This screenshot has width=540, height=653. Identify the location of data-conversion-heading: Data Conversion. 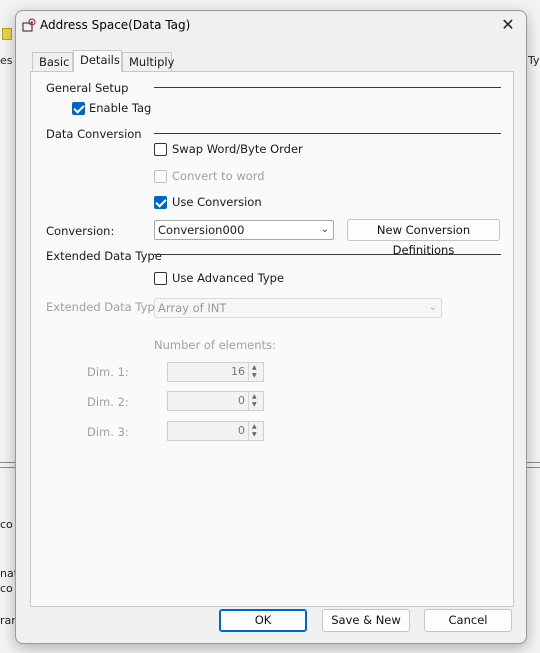
(94, 134).